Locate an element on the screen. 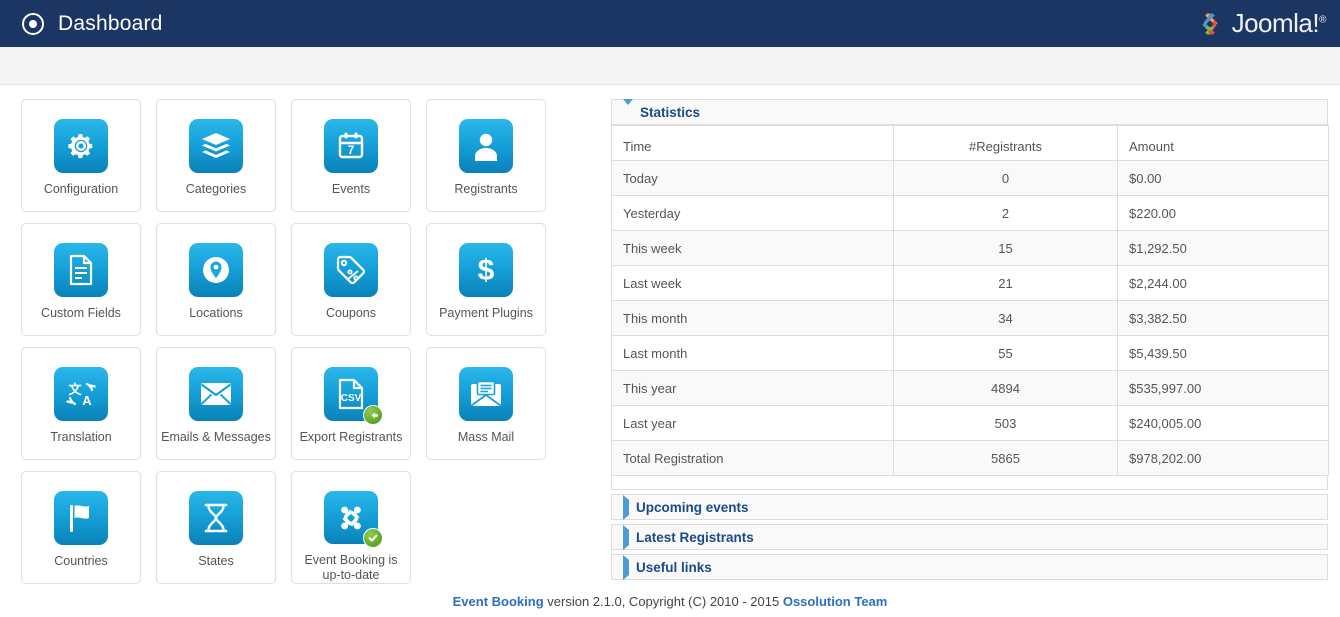 Image resolution: width=1340 pixels, height=617 pixels. cell-registrants: 15 is located at coordinates (1005, 248).